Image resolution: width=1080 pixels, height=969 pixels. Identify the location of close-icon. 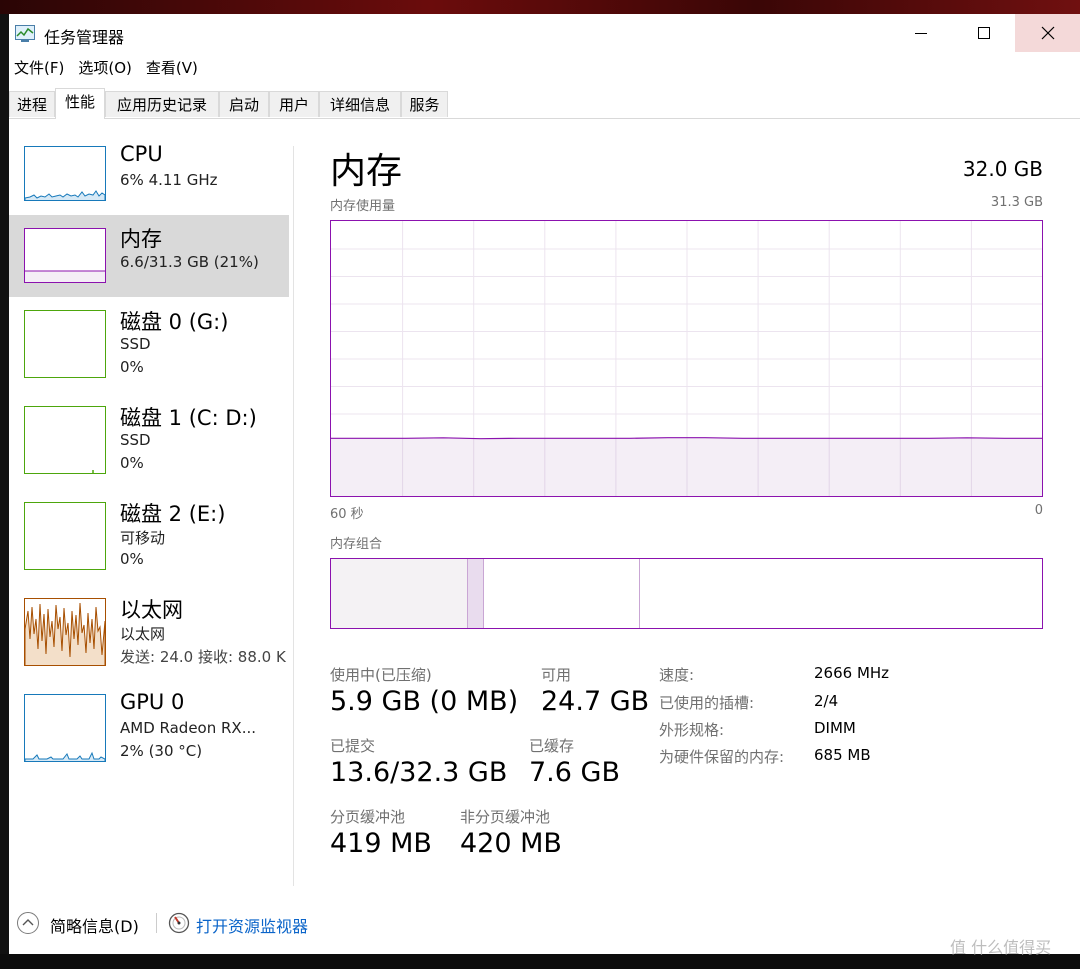
(1047, 33).